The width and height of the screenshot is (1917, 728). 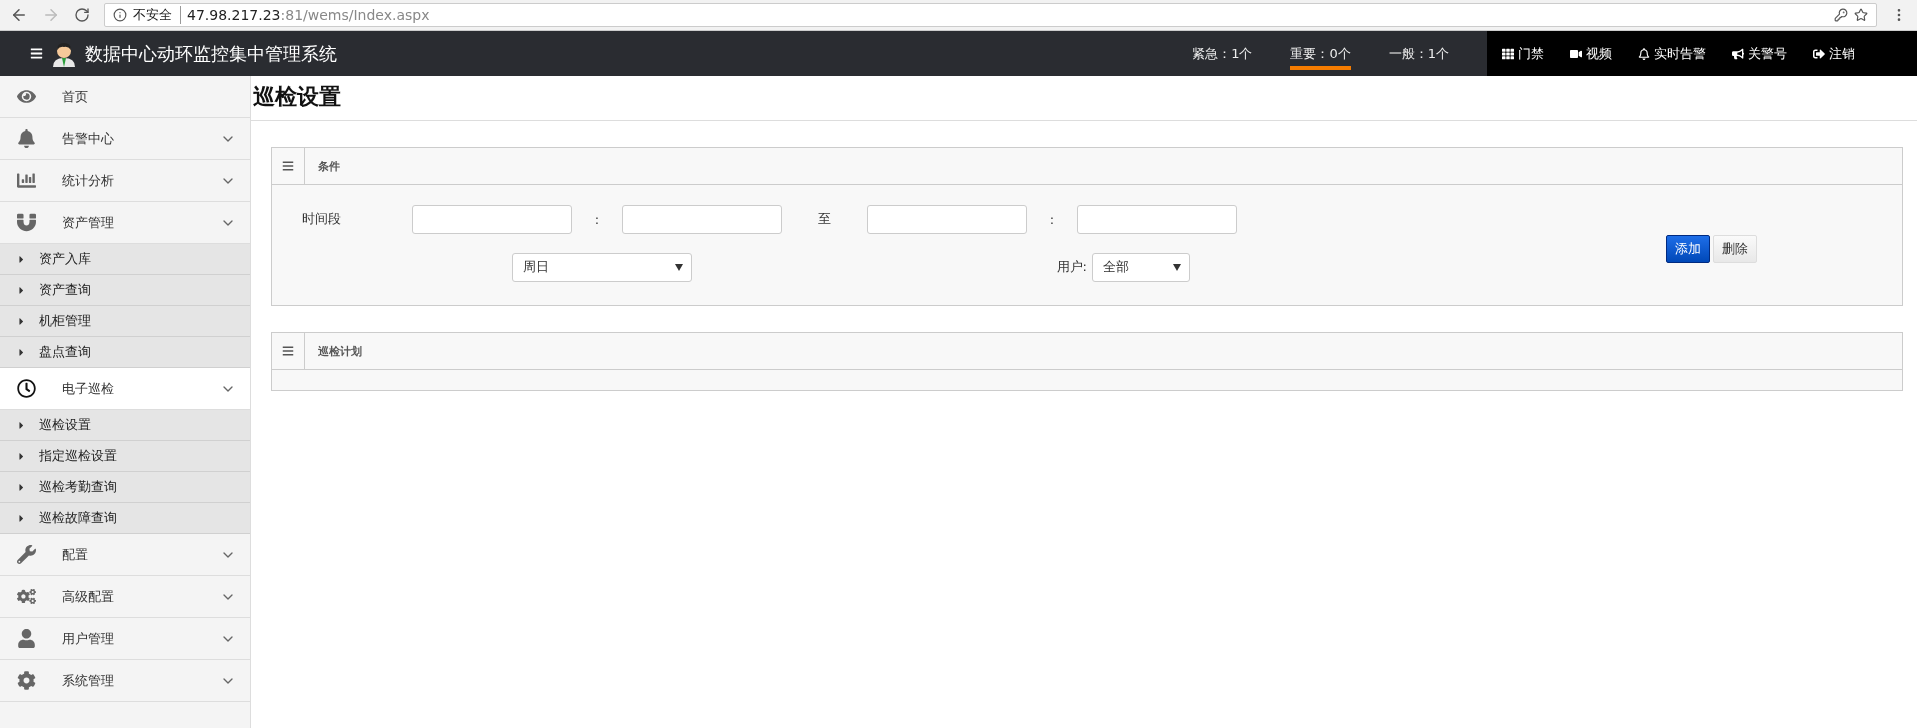 I want to click on wrench-icon, so click(x=26, y=554).